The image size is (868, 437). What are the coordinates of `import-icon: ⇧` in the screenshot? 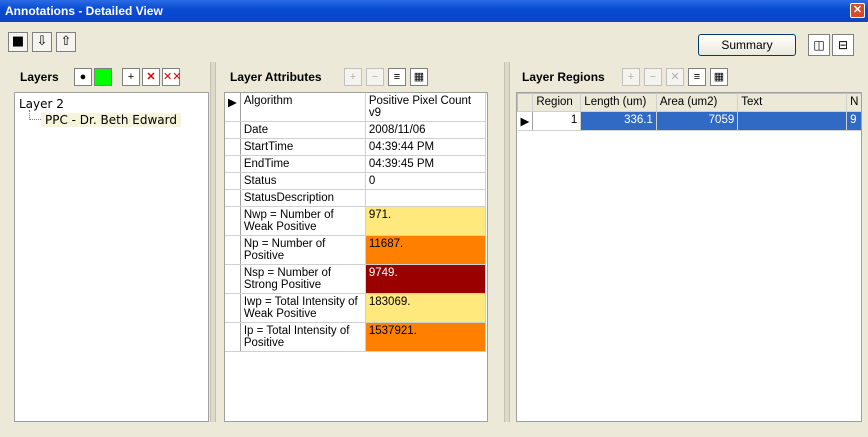 It's located at (66, 41).